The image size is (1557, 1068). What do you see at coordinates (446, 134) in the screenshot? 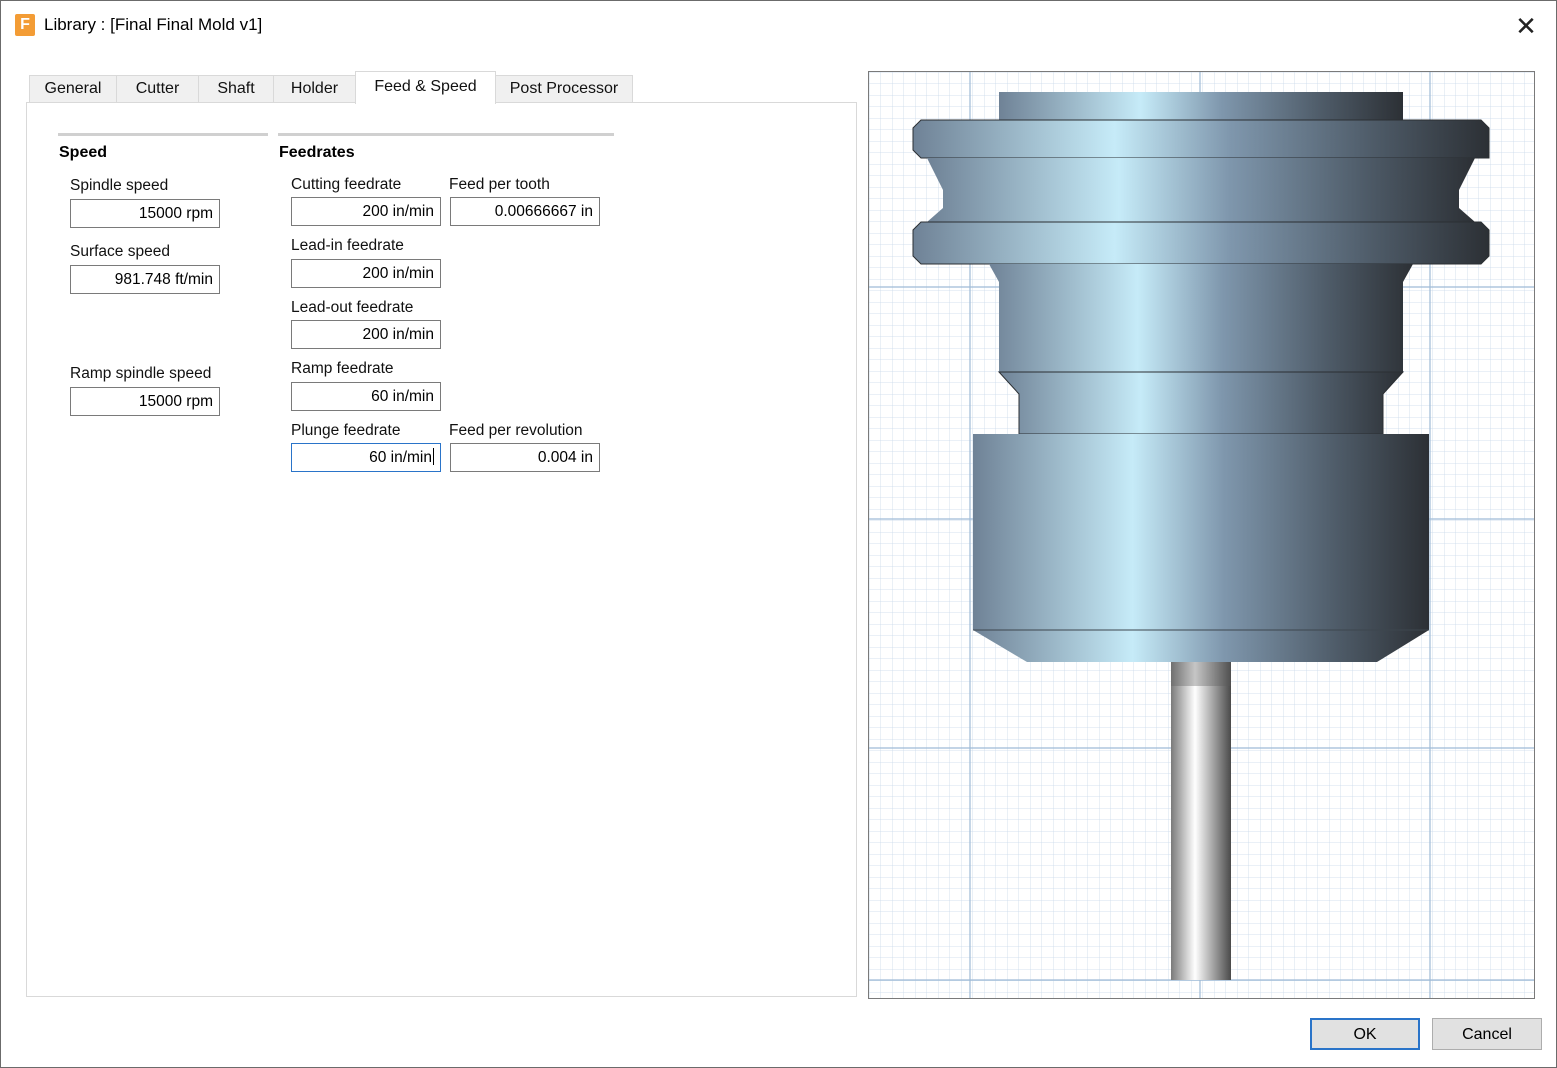
I see `feedrates-group-rule` at bounding box center [446, 134].